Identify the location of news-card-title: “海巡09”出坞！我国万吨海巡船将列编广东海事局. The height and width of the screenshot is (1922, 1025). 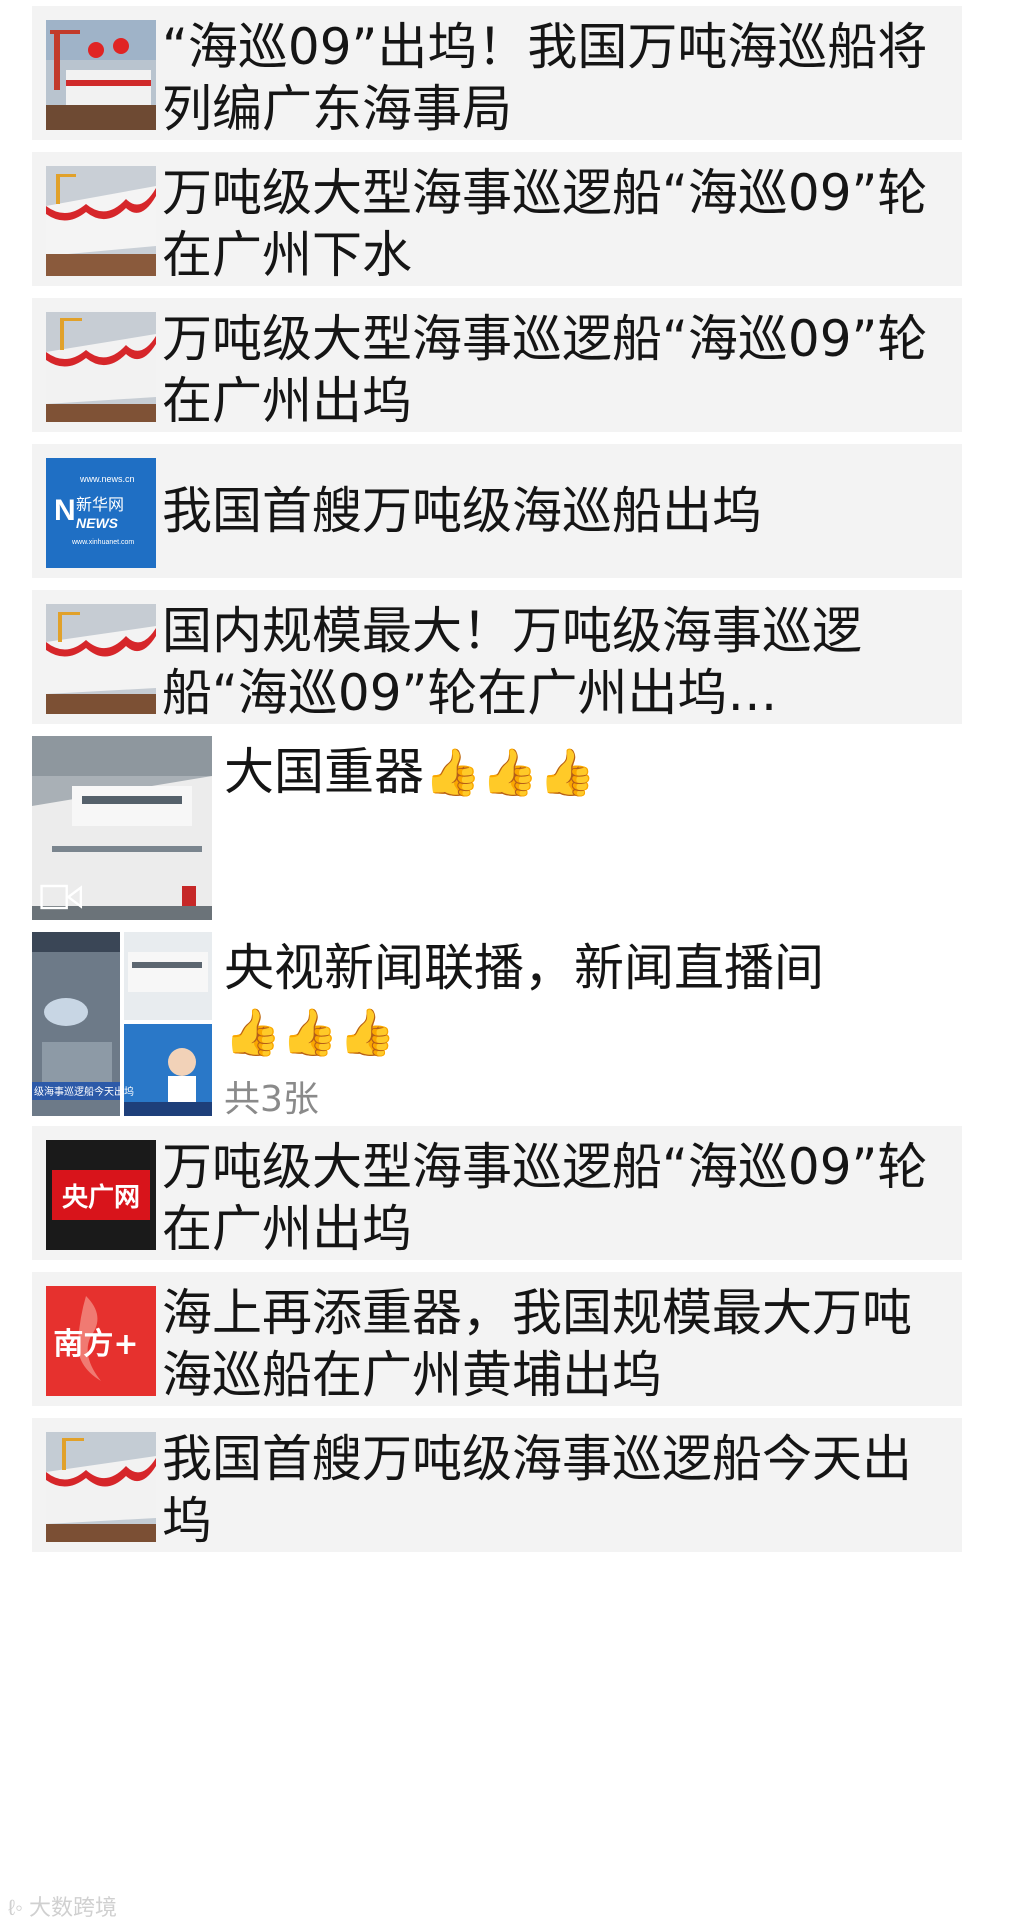
(545, 78).